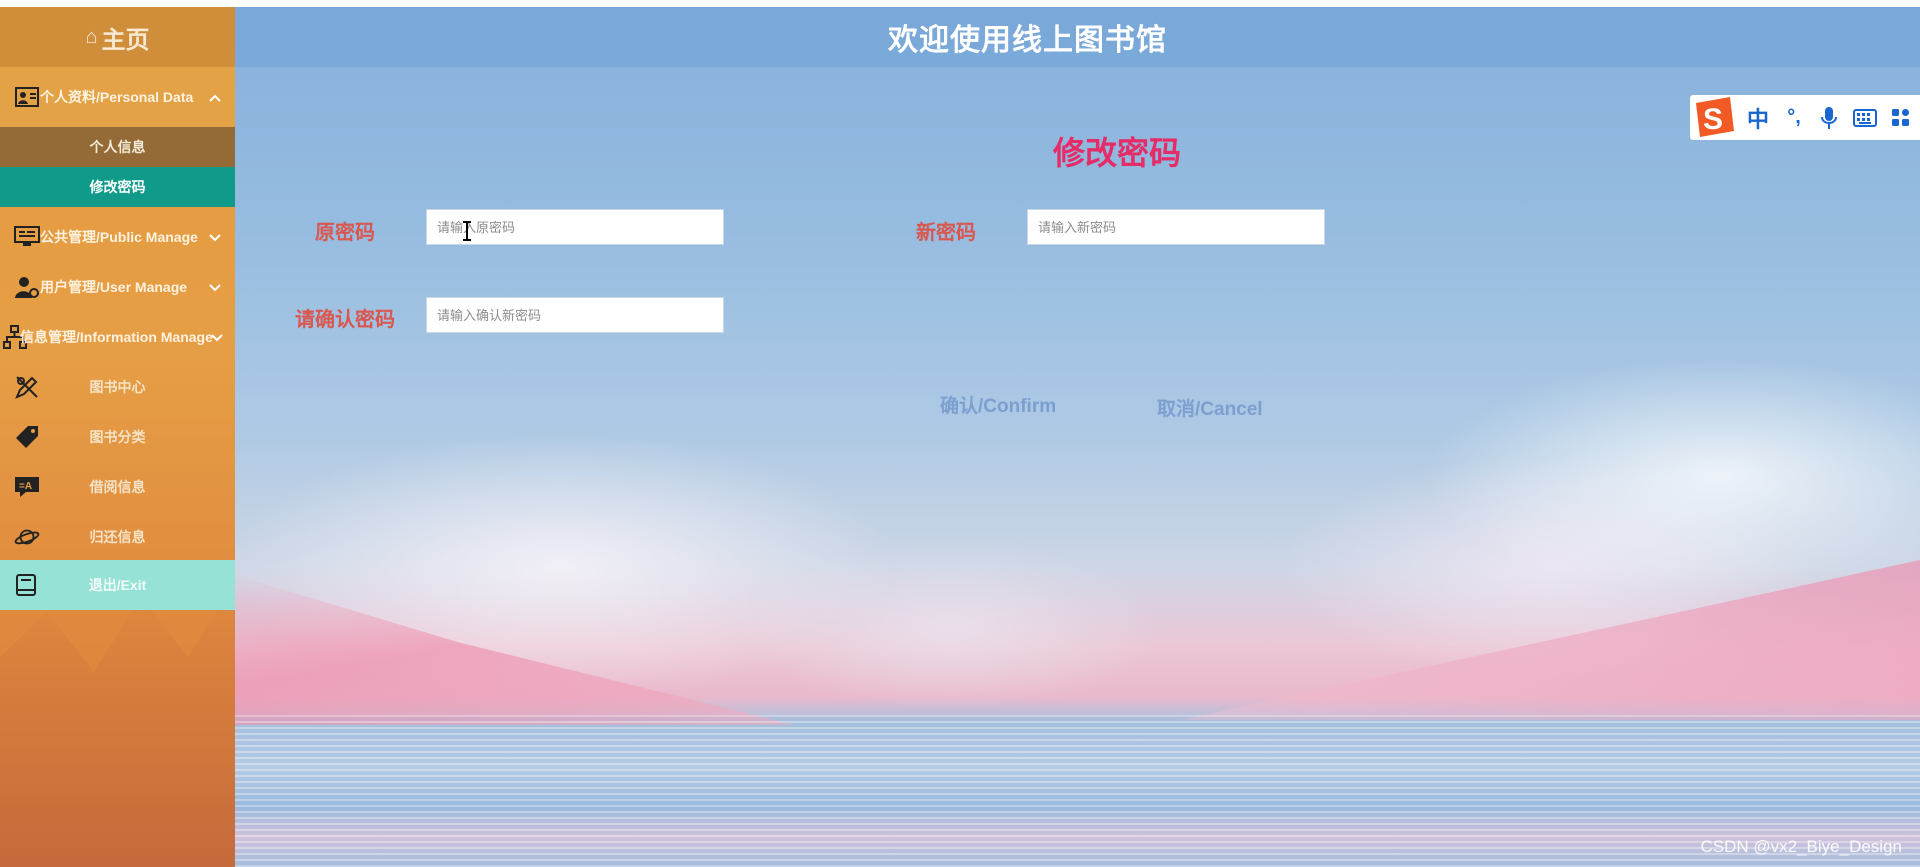 The height and width of the screenshot is (867, 1920). I want to click on microphone-icon, so click(1829, 117).